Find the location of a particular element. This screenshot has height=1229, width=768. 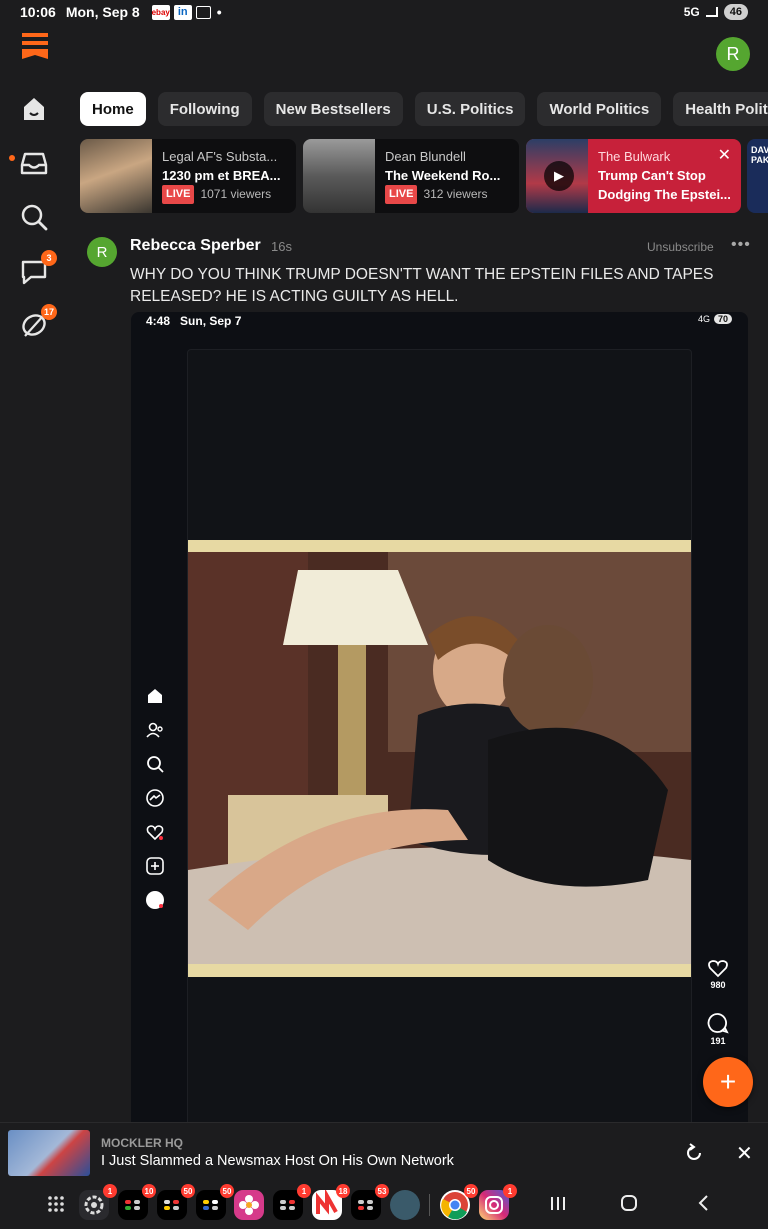

home-icon is located at coordinates (34, 109).